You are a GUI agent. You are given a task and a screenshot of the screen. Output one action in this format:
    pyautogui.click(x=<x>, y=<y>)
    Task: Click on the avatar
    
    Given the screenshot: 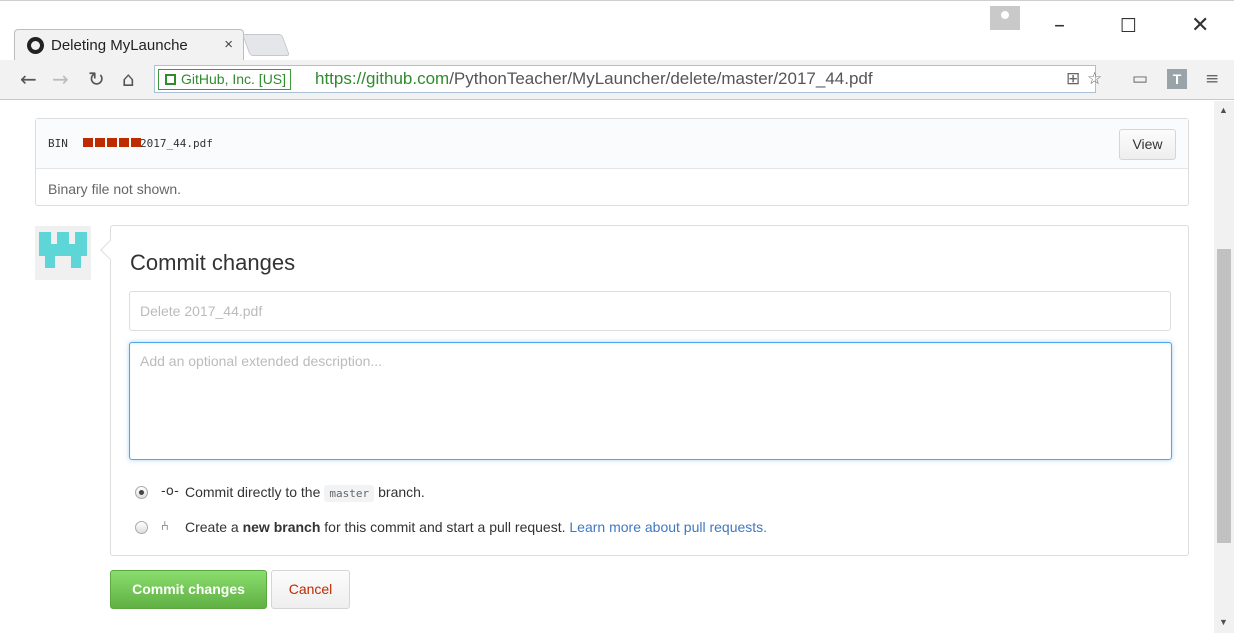 What is the action you would take?
    pyautogui.click(x=63, y=253)
    